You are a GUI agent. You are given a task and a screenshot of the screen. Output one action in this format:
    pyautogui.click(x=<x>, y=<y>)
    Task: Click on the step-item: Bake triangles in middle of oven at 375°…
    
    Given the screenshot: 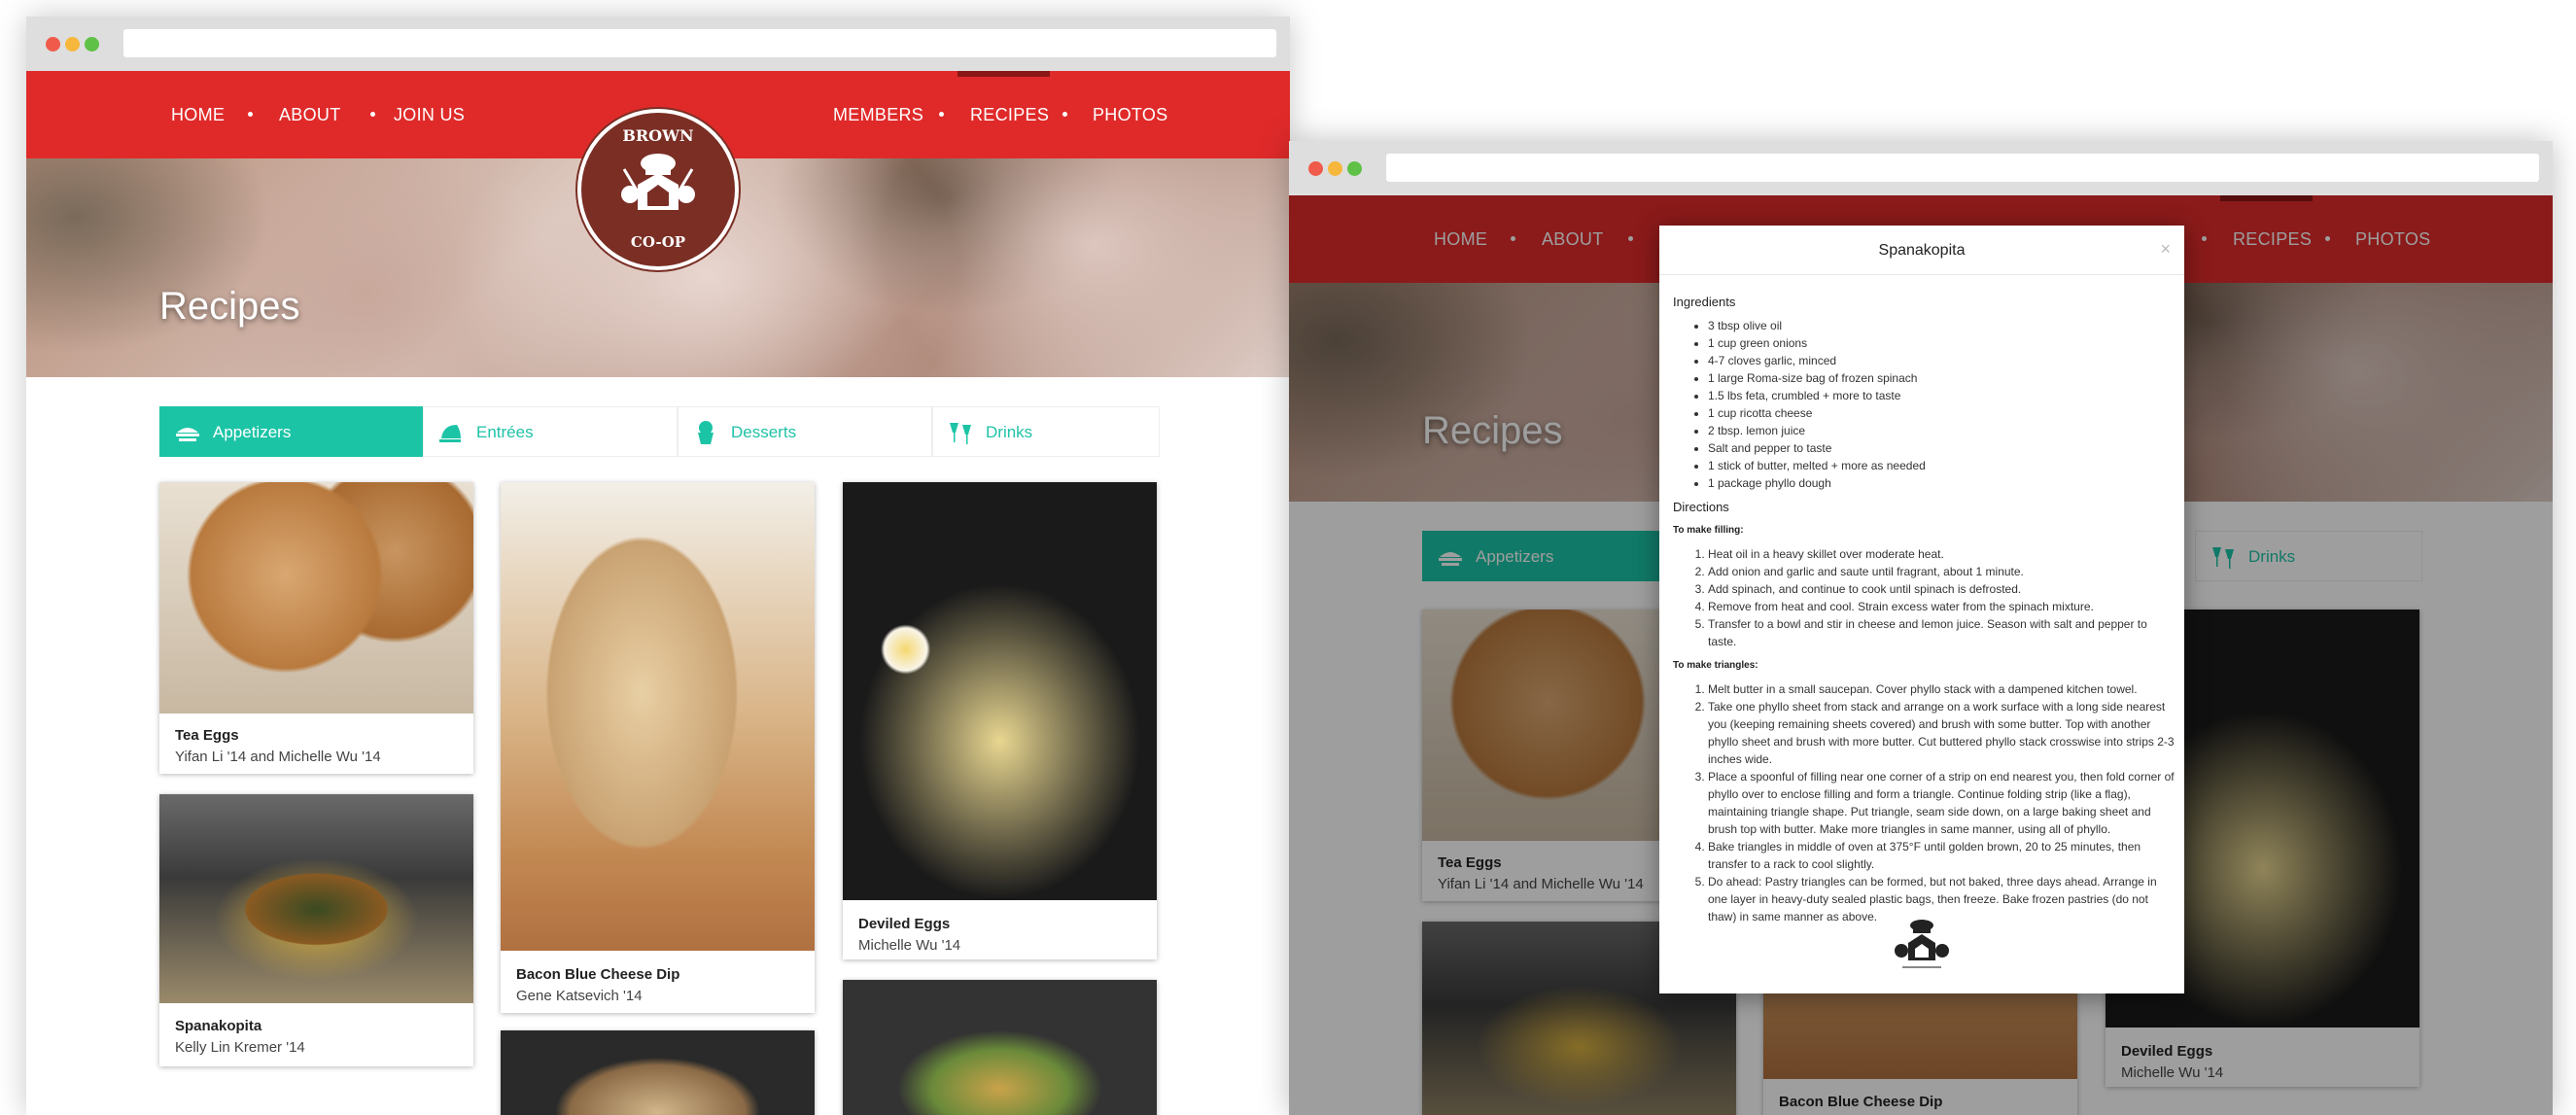 What is the action you would take?
    pyautogui.click(x=1942, y=855)
    